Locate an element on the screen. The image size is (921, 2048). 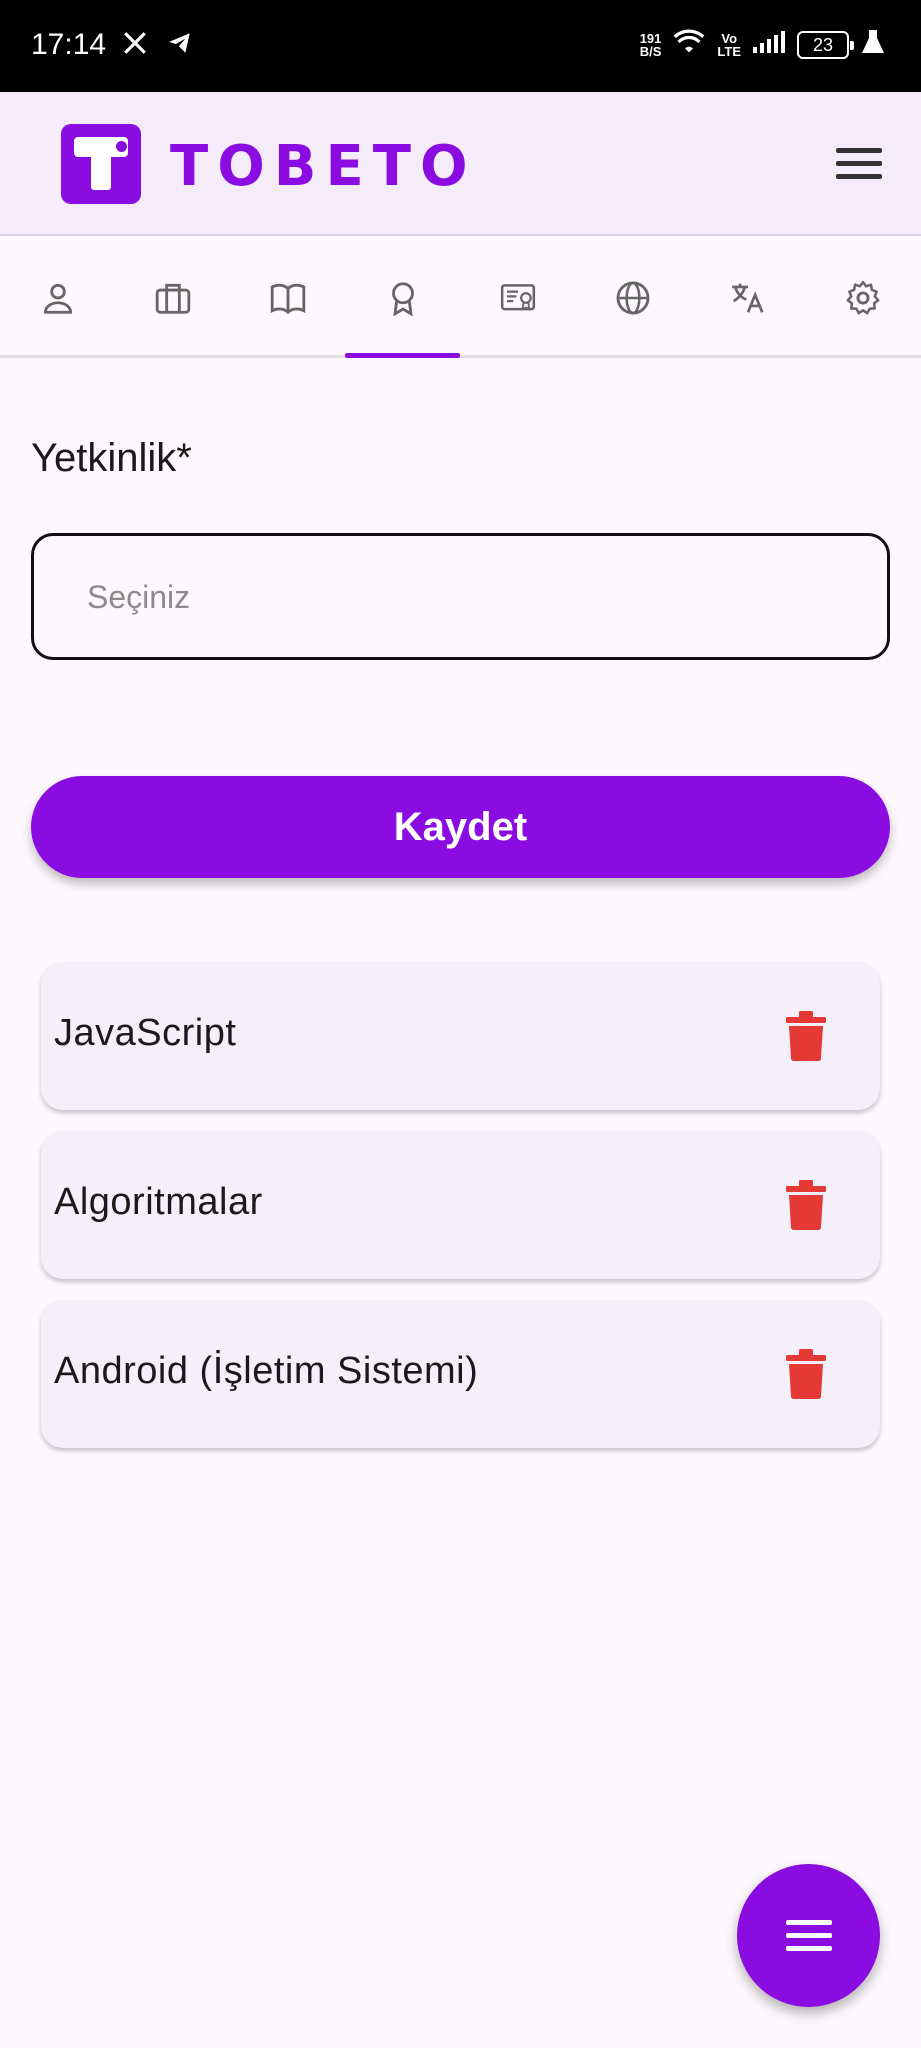
skill-name: Algoritmalar is located at coordinates (158, 1202).